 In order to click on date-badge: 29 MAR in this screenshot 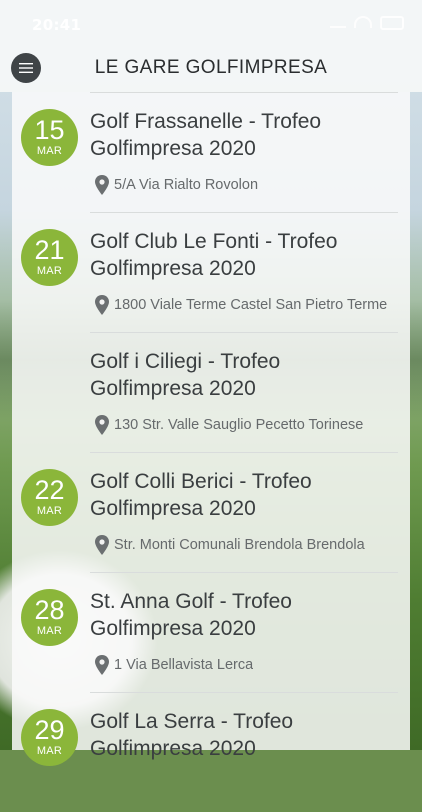, I will do `click(49, 737)`.